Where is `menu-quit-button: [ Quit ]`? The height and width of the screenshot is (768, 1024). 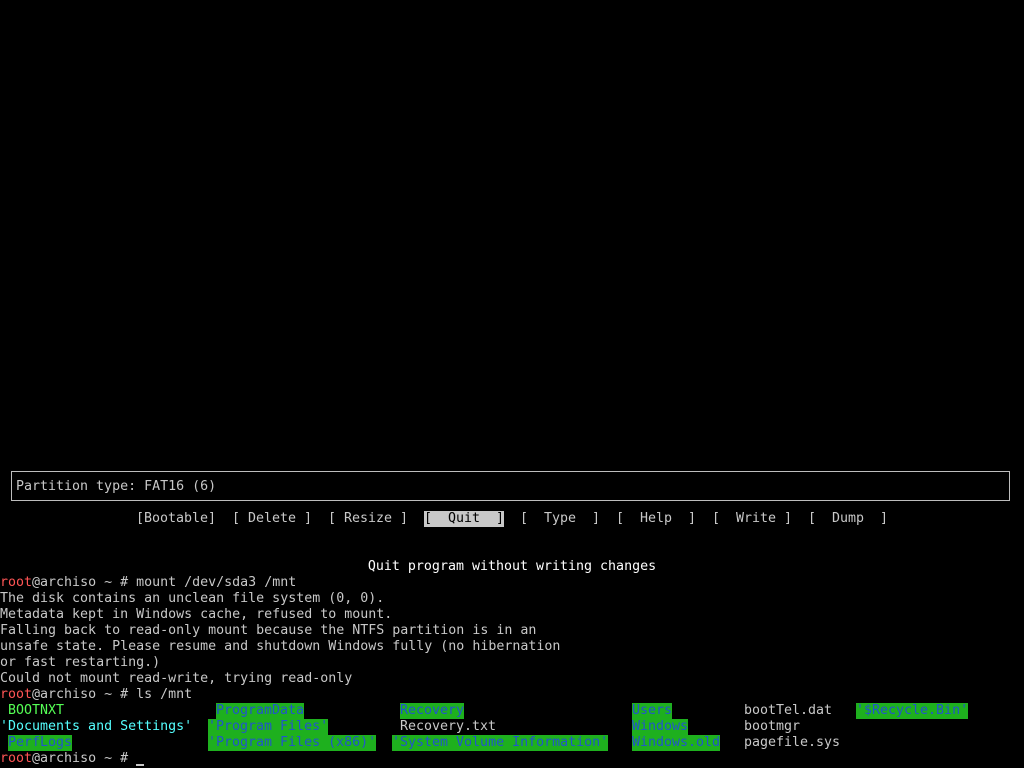 menu-quit-button: [ Quit ] is located at coordinates (464, 519).